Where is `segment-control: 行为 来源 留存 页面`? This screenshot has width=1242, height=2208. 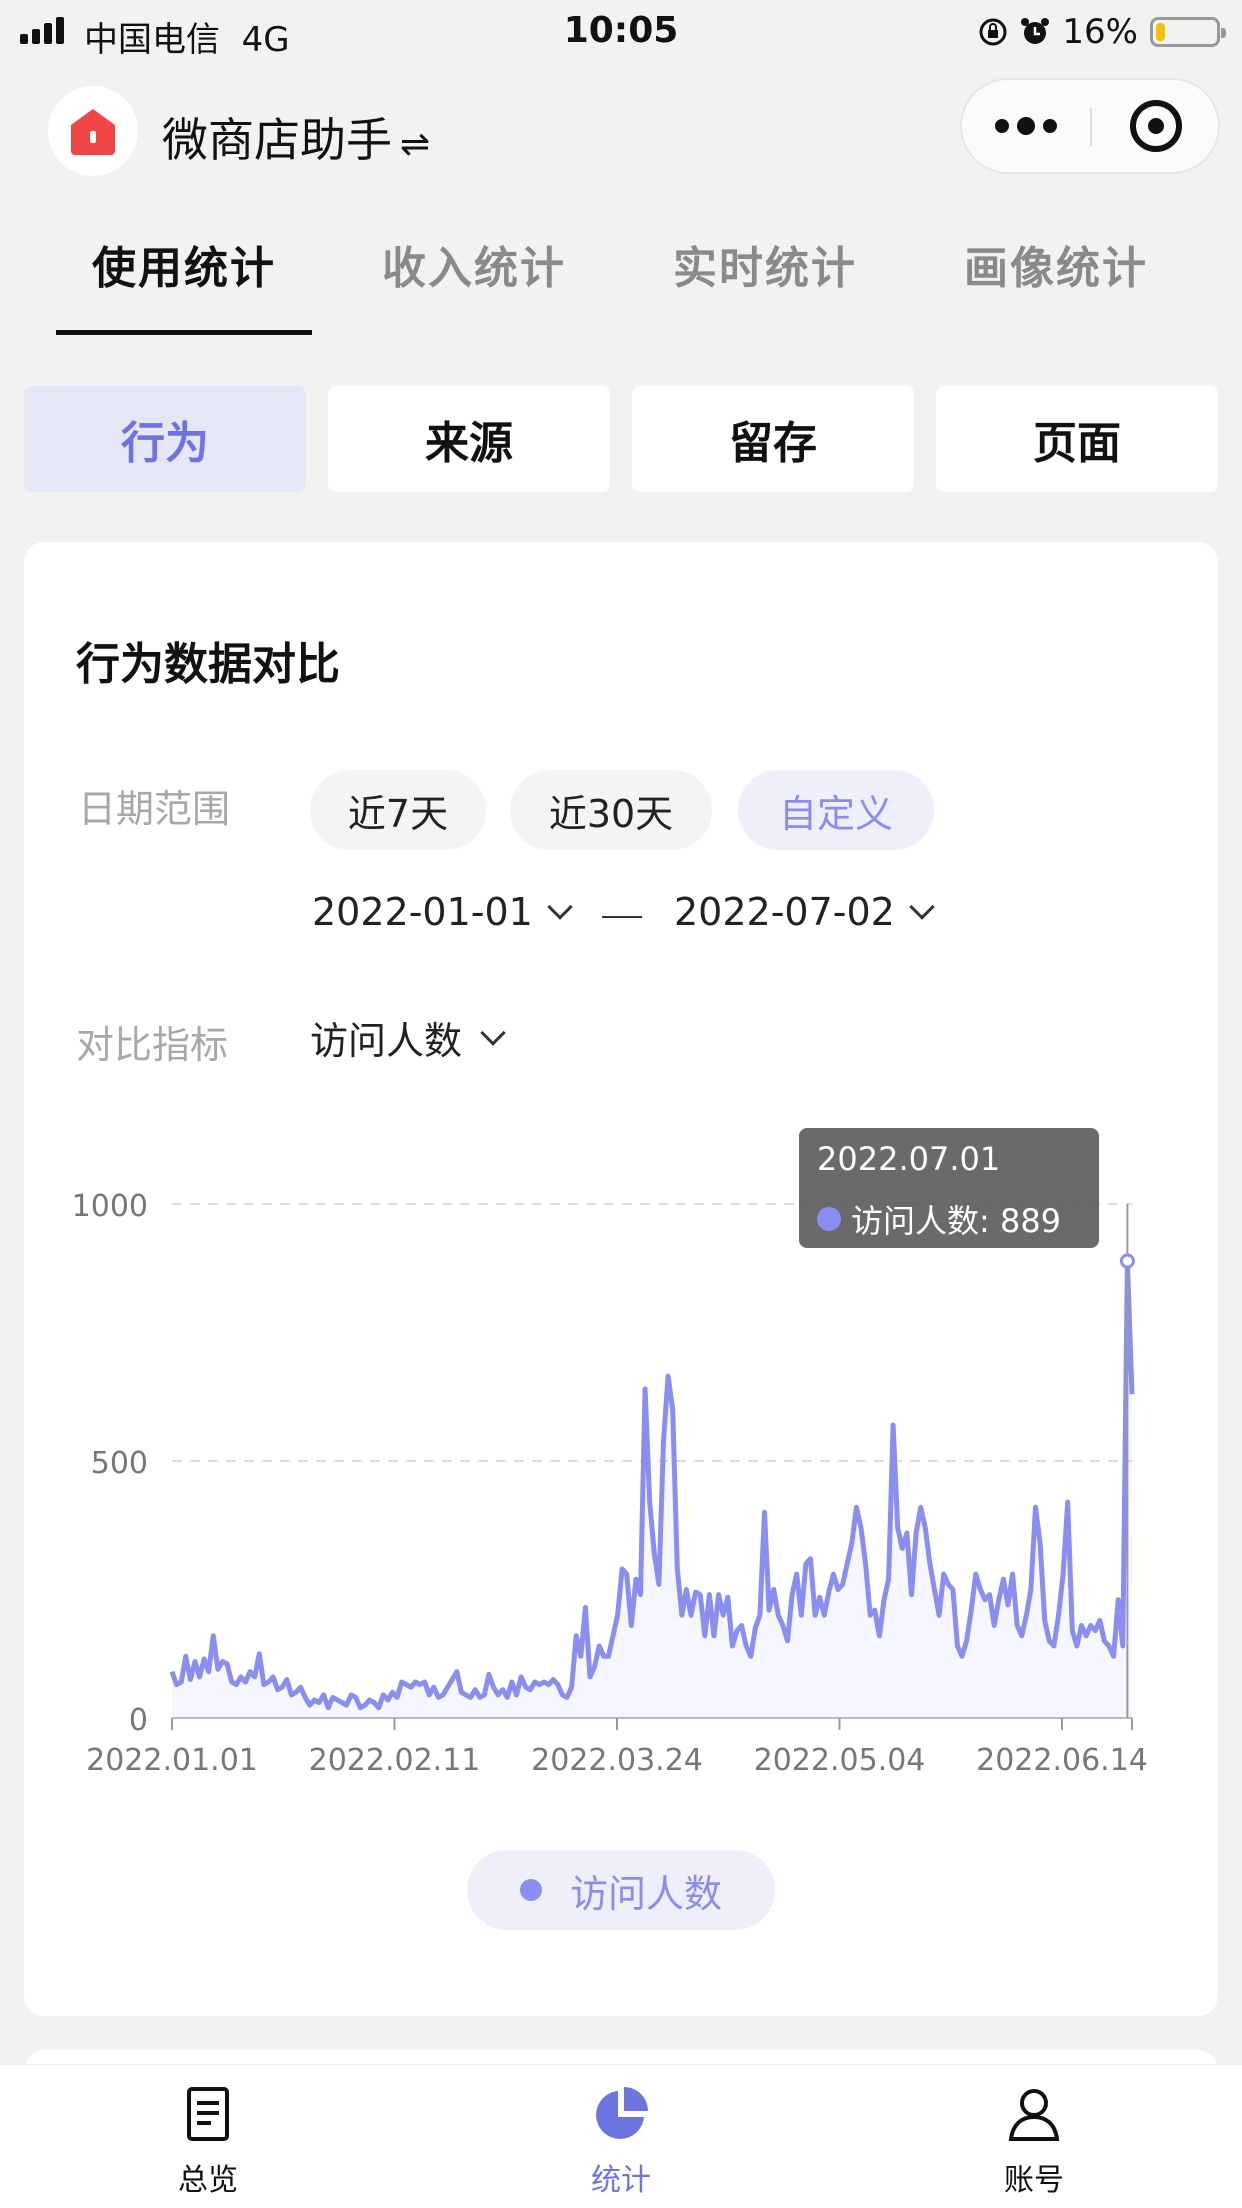
segment-control: 行为 来源 留存 页面 is located at coordinates (621, 439).